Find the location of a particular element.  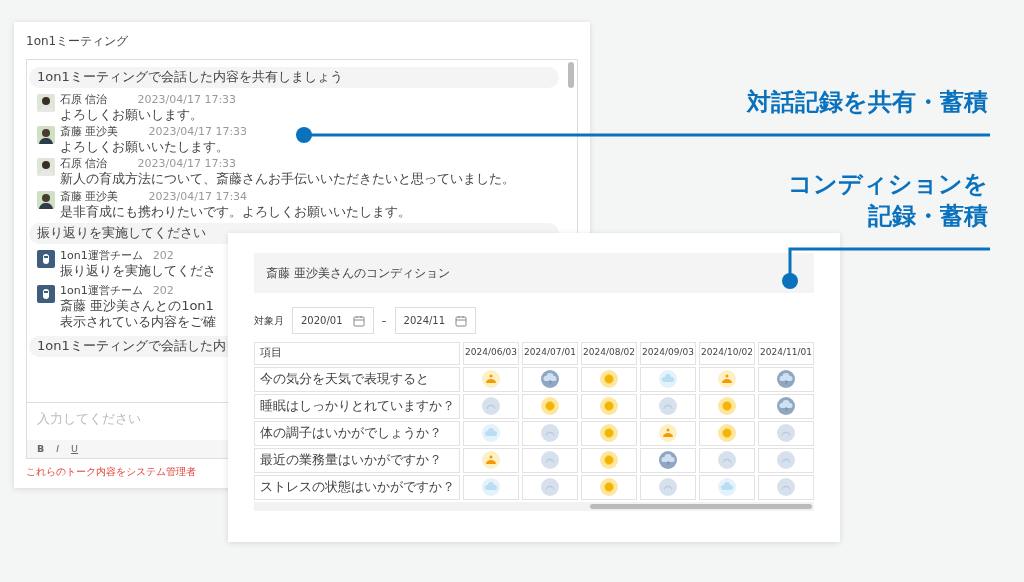

period-label: 対象月 is located at coordinates (269, 321).